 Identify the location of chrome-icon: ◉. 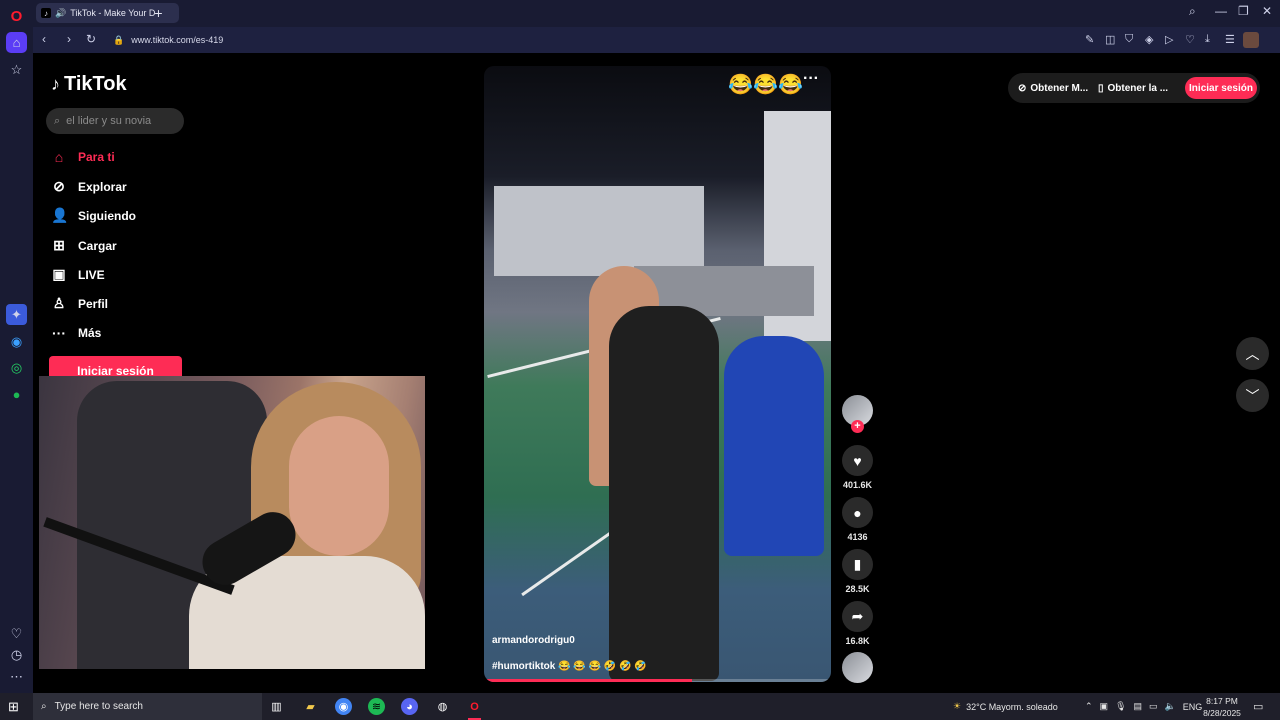
(343, 706).